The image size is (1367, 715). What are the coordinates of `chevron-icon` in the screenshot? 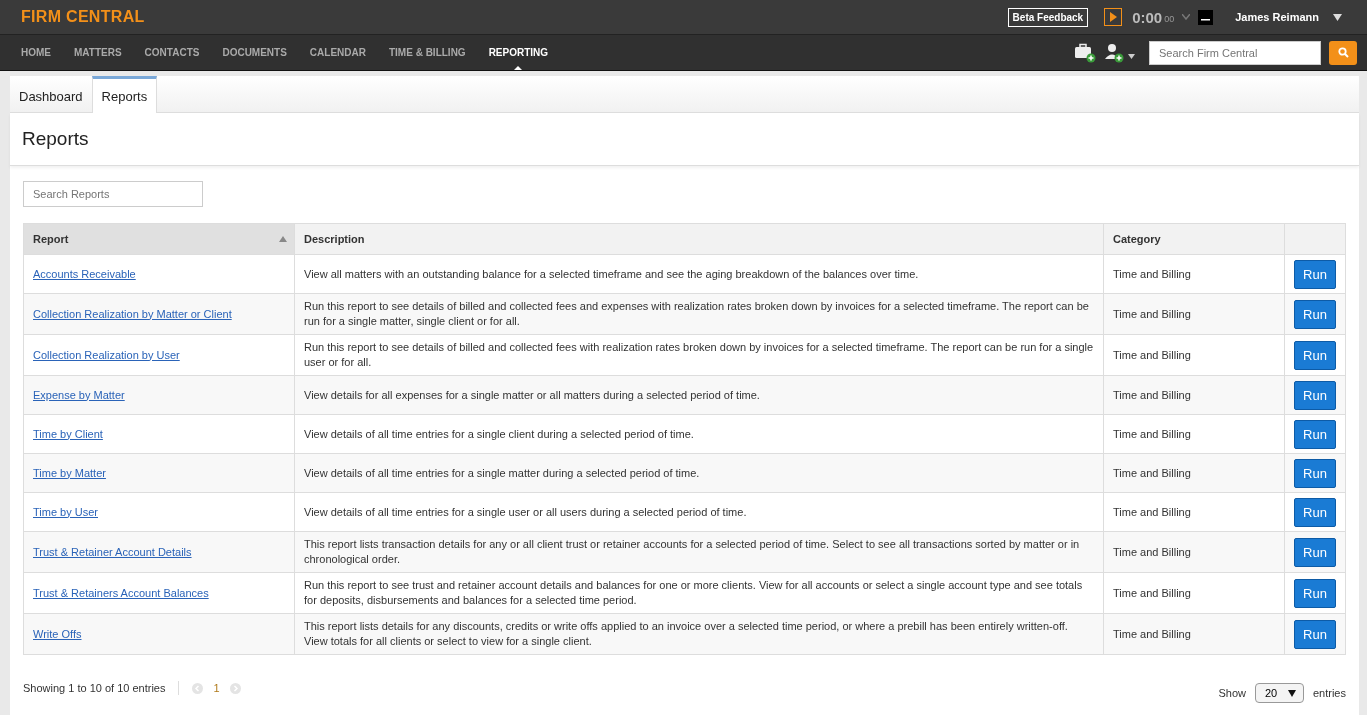 It's located at (1186, 17).